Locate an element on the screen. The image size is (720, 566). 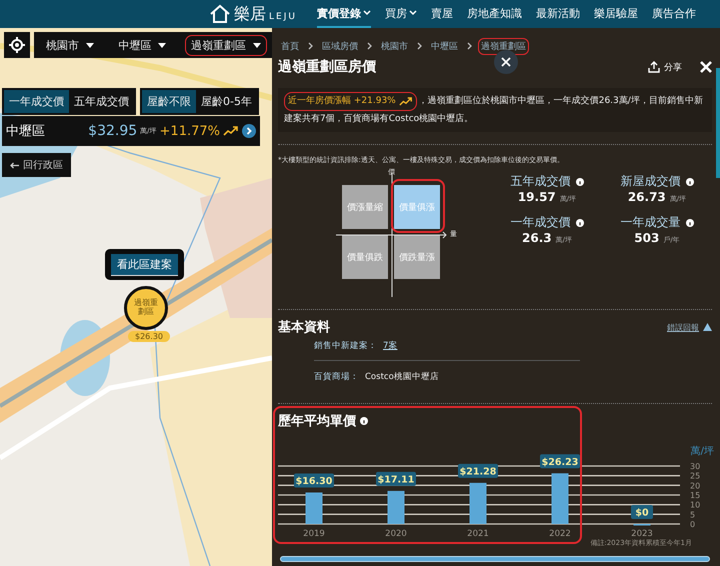
district-price: $32.95 is located at coordinates (113, 131).